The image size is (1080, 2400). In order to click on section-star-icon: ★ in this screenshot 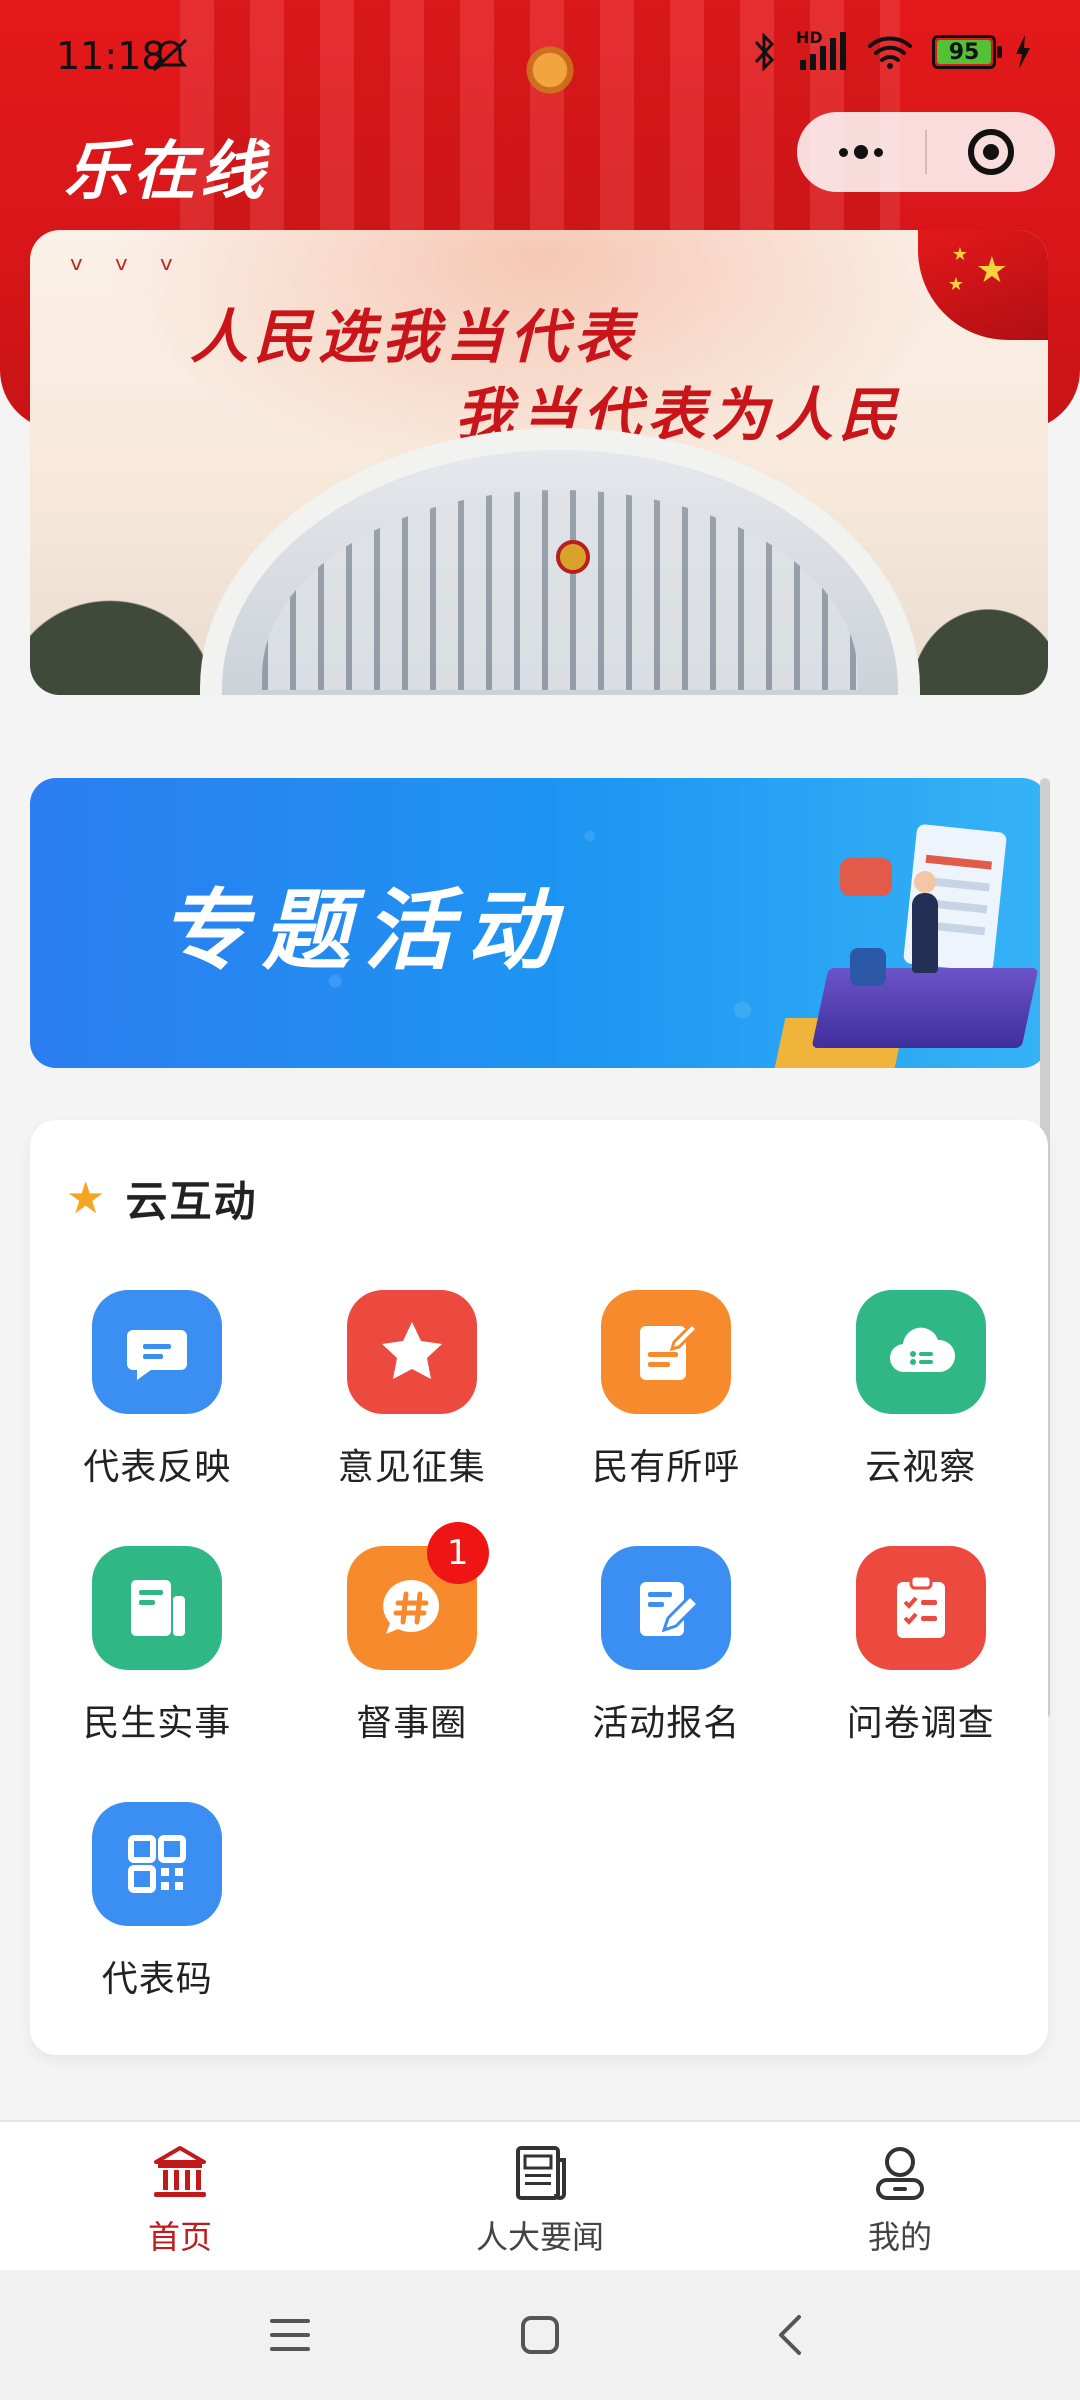, I will do `click(86, 1198)`.